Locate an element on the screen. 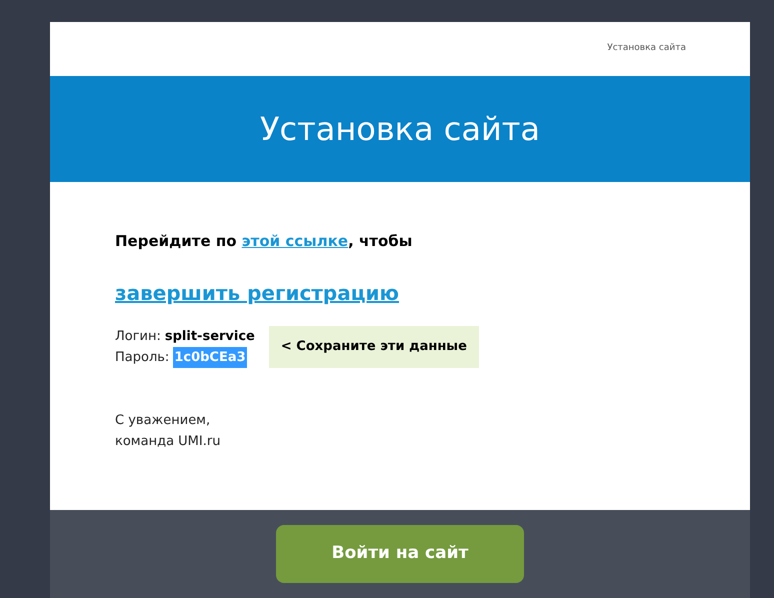 This screenshot has width=774, height=598. intro-sentence: Перейдите по этой ссылке, чтобы is located at coordinates (264, 241).